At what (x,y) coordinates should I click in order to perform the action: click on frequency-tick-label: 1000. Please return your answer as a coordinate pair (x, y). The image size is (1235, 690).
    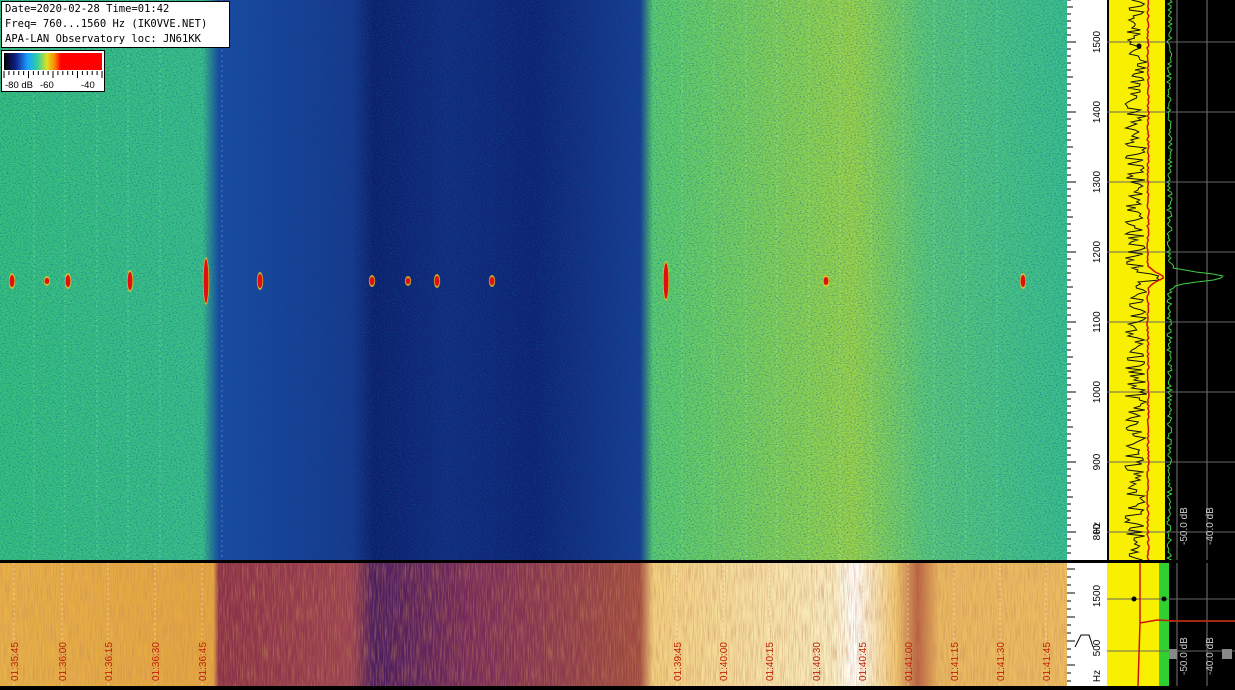
    Looking at the image, I should click on (1097, 391).